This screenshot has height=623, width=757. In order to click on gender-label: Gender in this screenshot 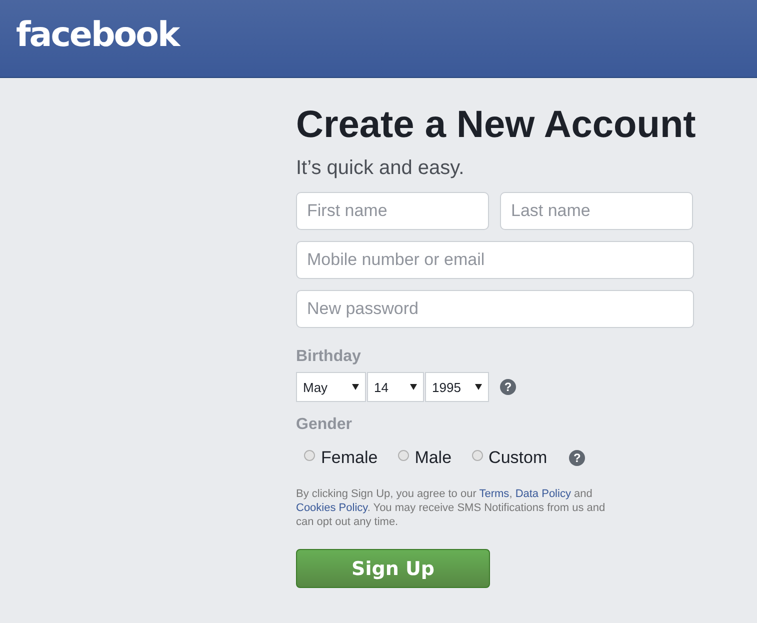, I will do `click(325, 425)`.